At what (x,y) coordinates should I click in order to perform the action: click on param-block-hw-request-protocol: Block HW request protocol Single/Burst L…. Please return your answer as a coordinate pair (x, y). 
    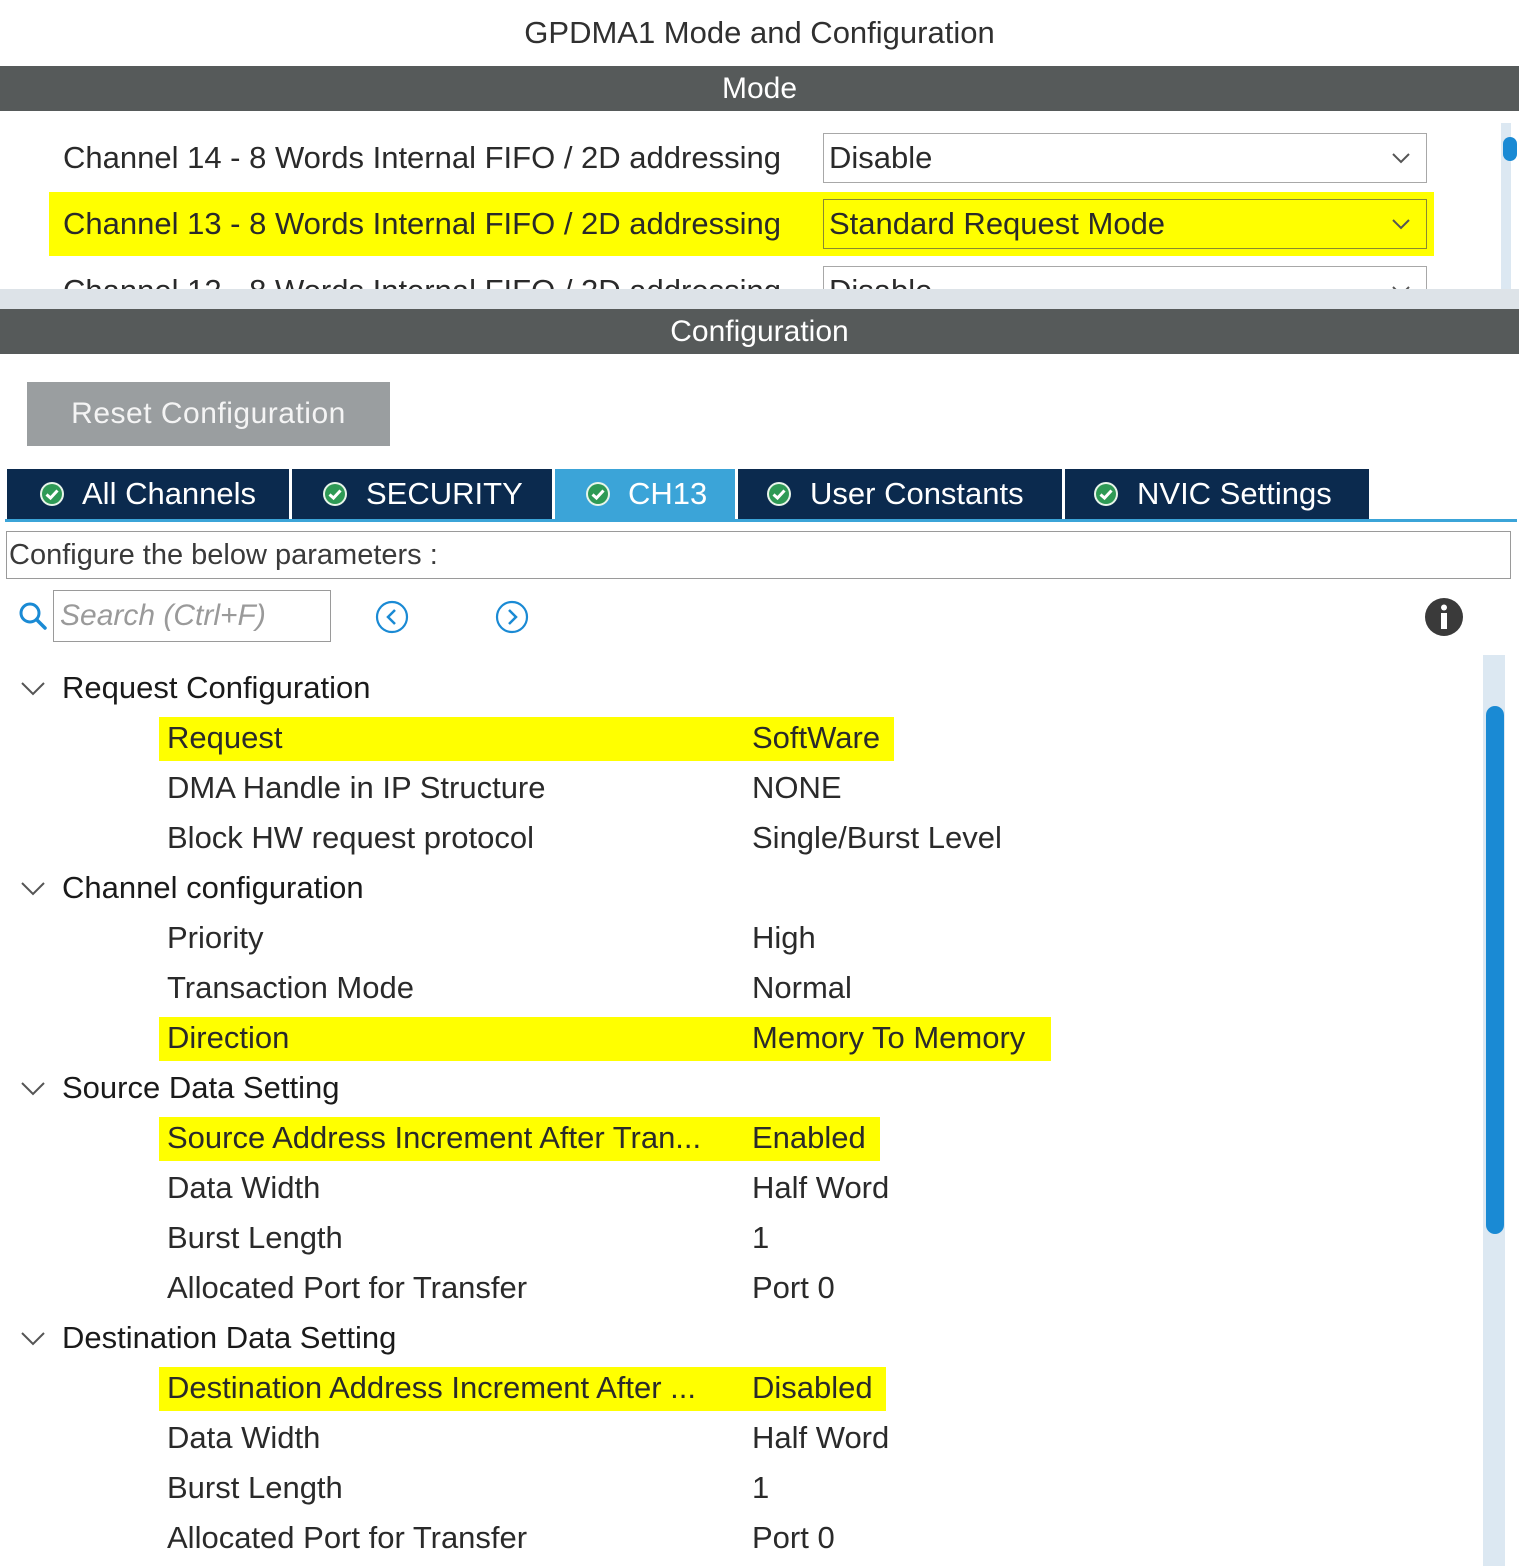
    Looking at the image, I should click on (740, 838).